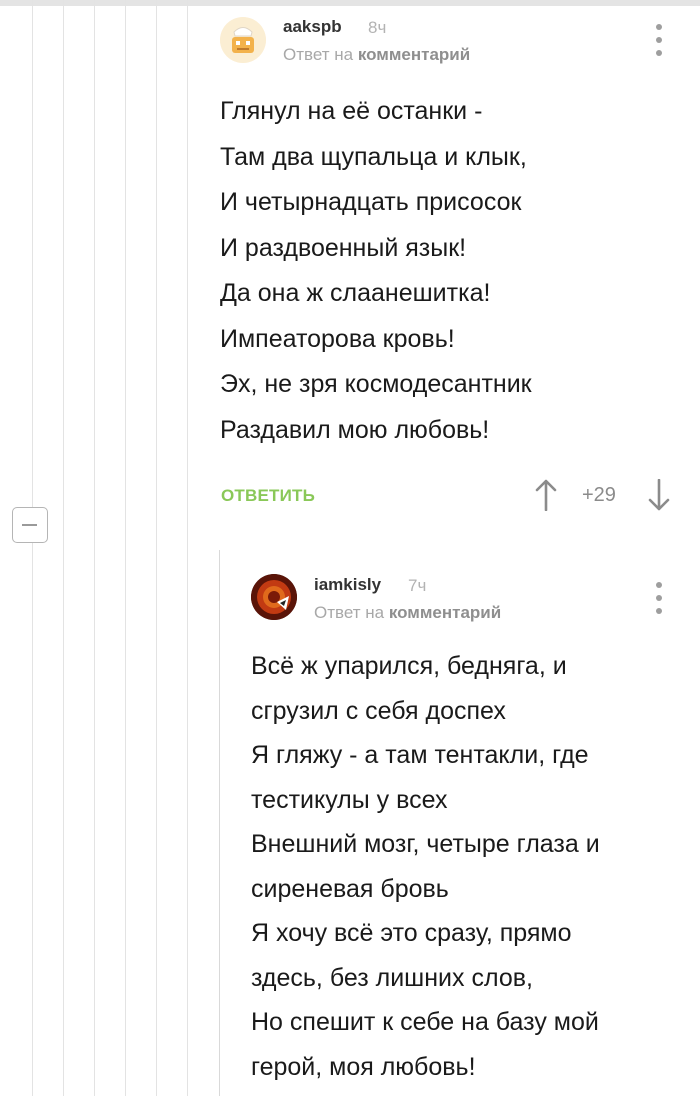 This screenshot has width=700, height=1096. What do you see at coordinates (355, 429) in the screenshot?
I see `comment-line: Раздавил мою любовь!` at bounding box center [355, 429].